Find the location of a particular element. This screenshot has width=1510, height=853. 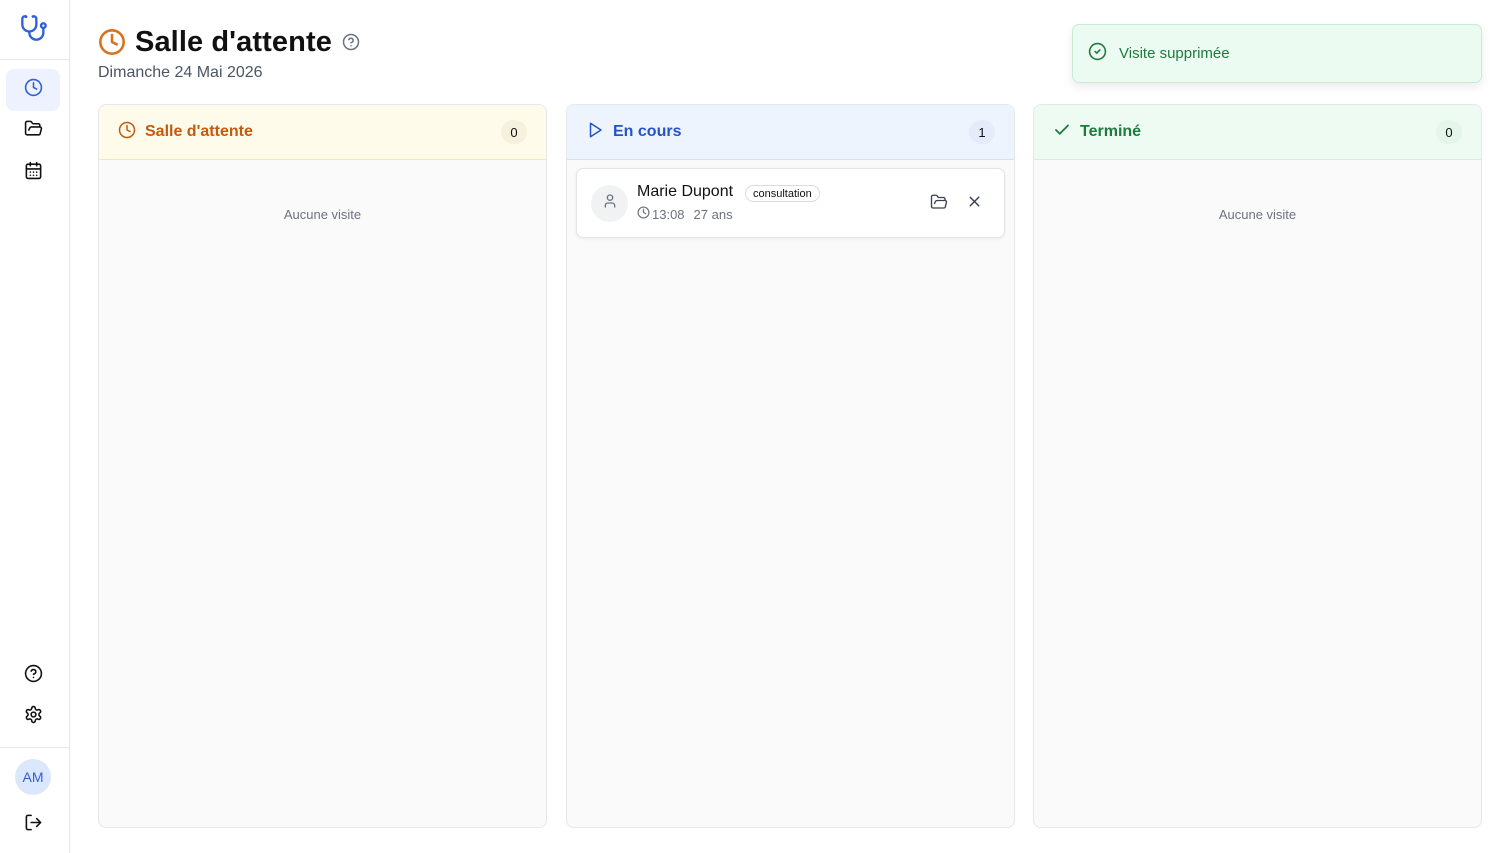

patient-avatar is located at coordinates (609, 203).